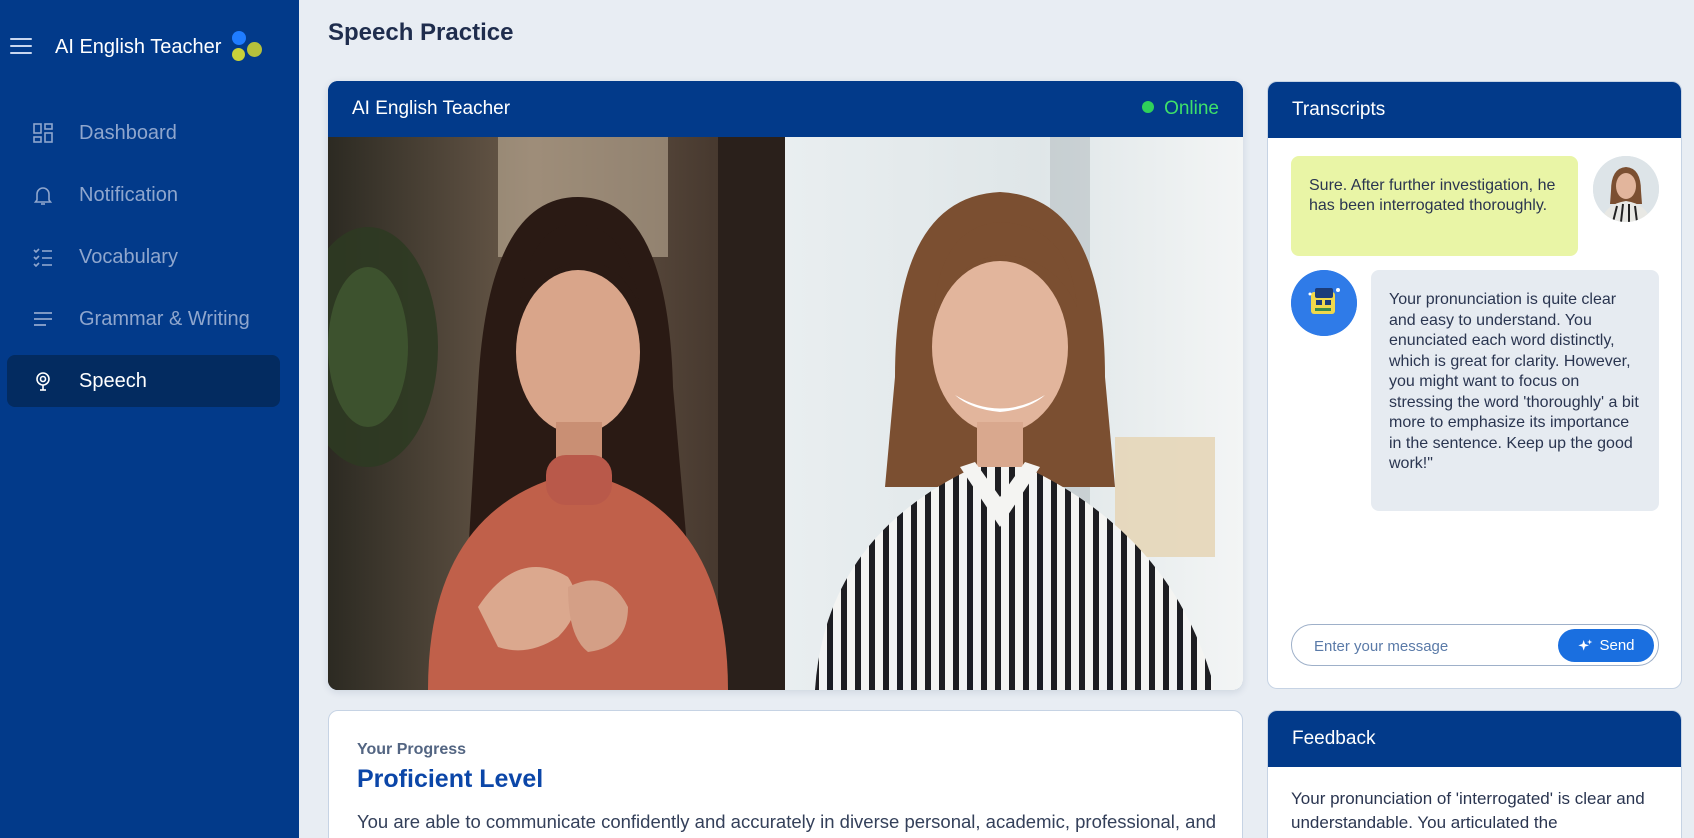 This screenshot has height=838, width=1694. What do you see at coordinates (421, 32) in the screenshot?
I see `page-title: Speech Practice` at bounding box center [421, 32].